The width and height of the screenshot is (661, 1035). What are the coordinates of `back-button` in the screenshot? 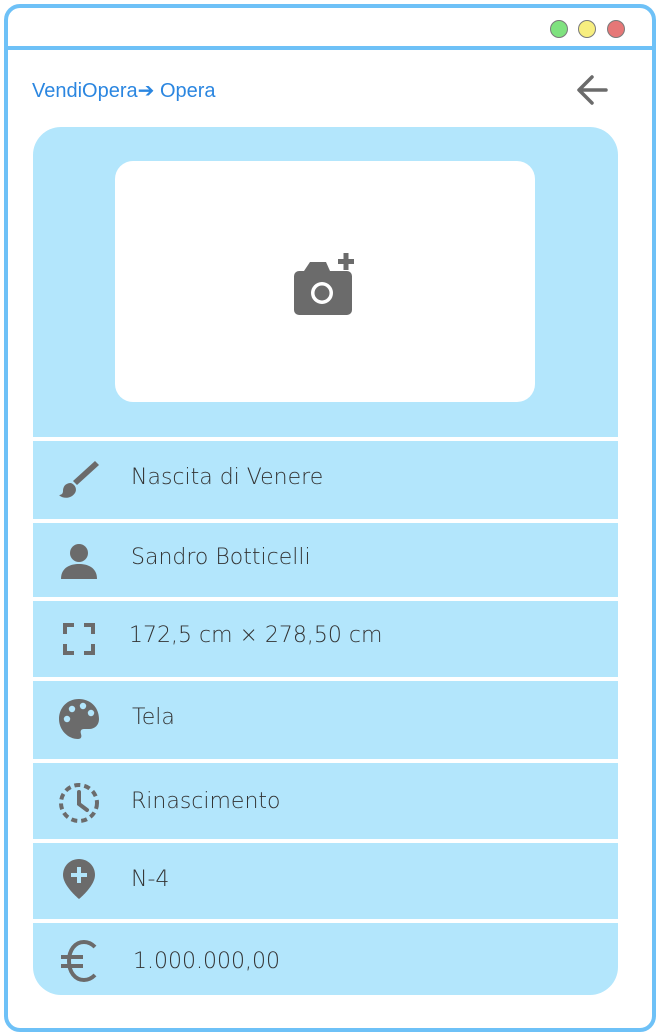 It's located at (592, 90).